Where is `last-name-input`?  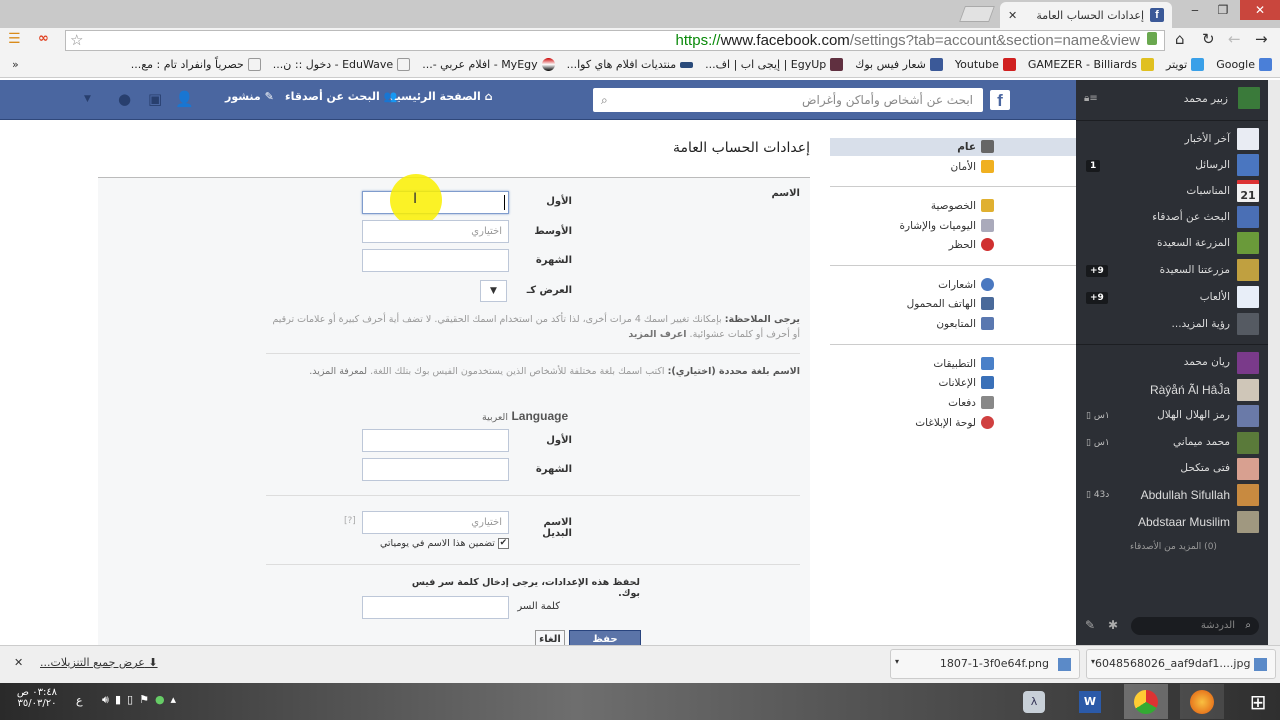 last-name-input is located at coordinates (435, 260).